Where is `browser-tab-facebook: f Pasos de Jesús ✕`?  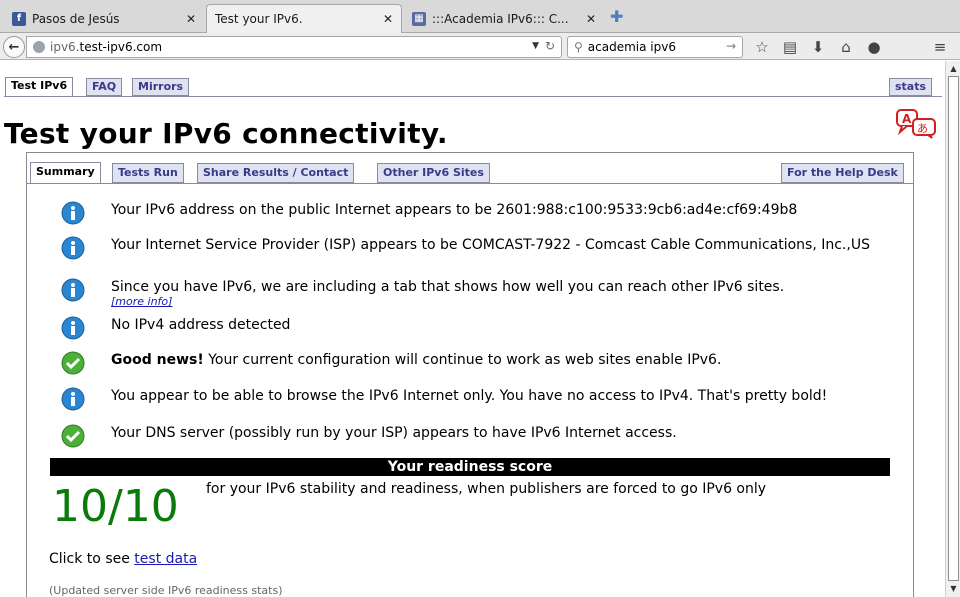 browser-tab-facebook: f Pasos de Jesús ✕ is located at coordinates (104, 18).